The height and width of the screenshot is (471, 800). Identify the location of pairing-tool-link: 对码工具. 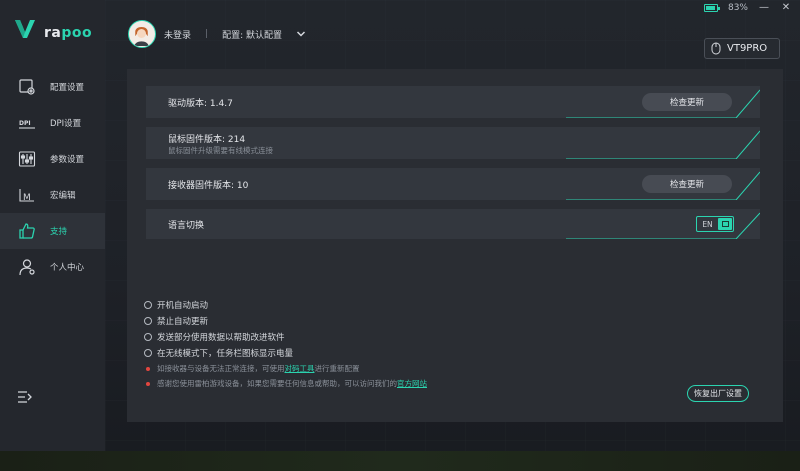
(300, 368).